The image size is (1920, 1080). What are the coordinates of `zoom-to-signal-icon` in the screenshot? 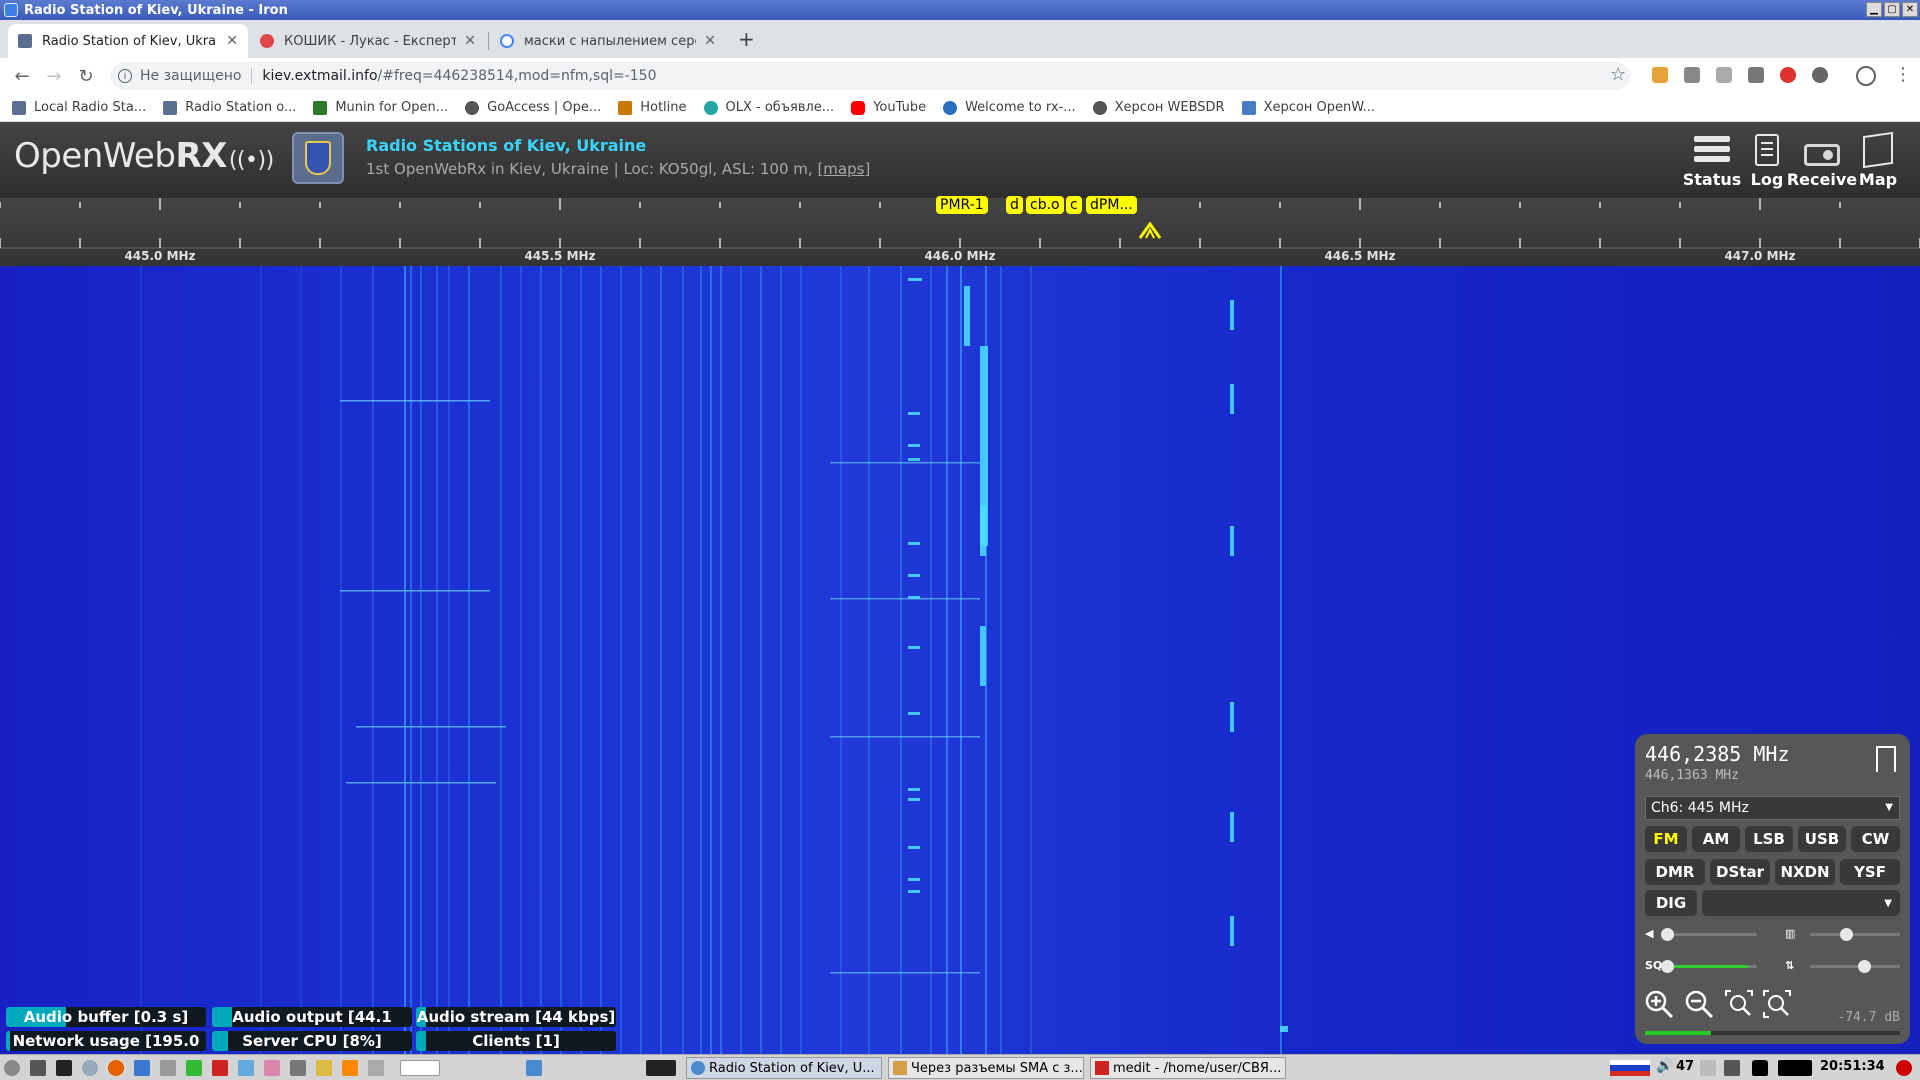 It's located at (1739, 1004).